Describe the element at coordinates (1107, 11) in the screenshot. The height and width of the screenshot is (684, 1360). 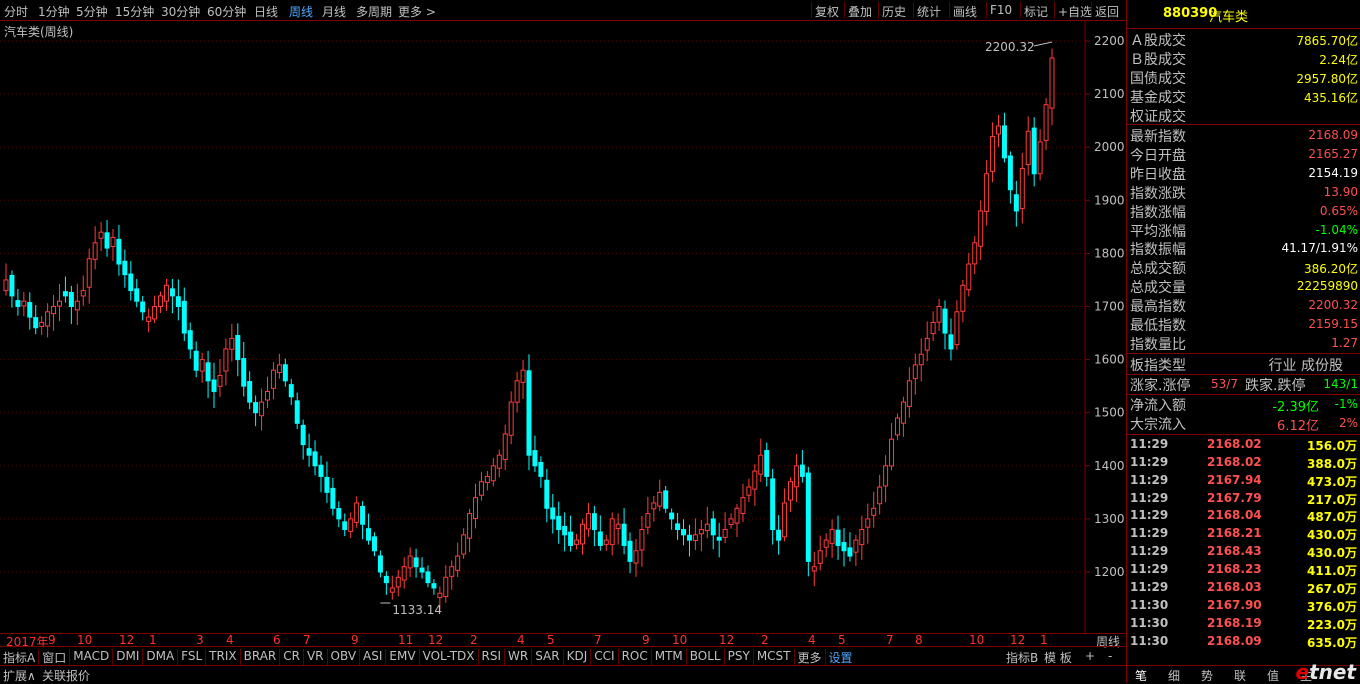
I see `tool-button-8: 返回` at that location.